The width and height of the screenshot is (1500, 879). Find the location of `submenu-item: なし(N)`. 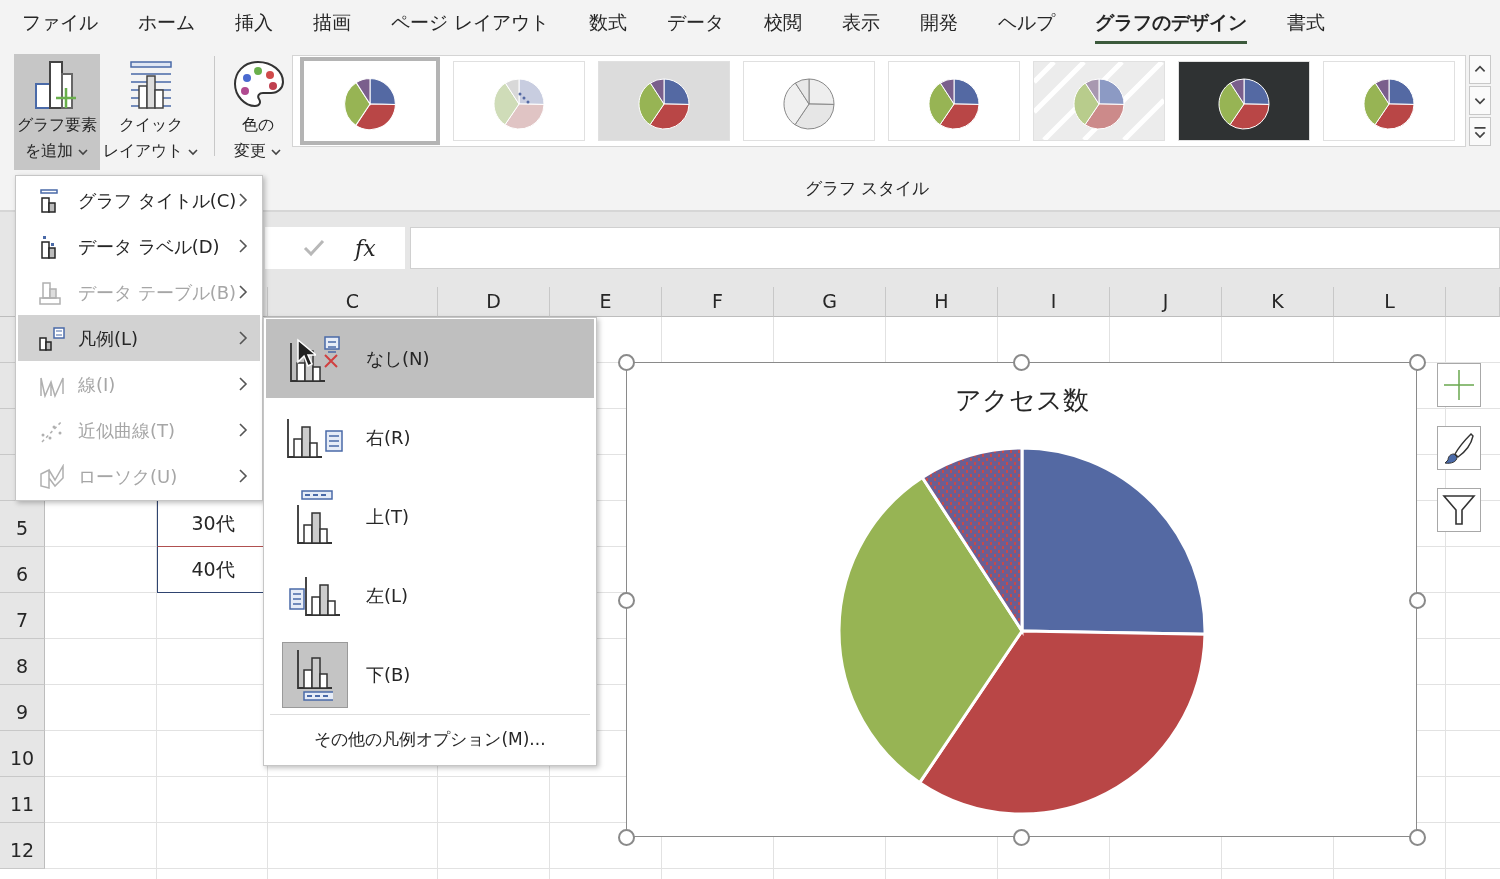

submenu-item: なし(N) is located at coordinates (430, 358).